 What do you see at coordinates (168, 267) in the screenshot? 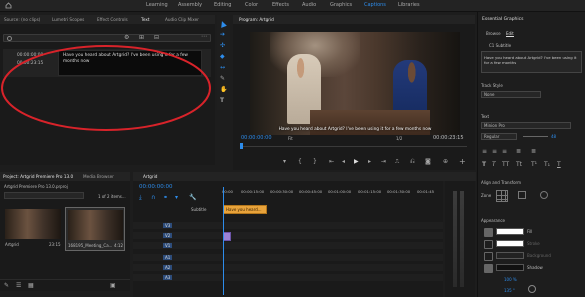
I see `track-label-a2: A2` at bounding box center [168, 267].